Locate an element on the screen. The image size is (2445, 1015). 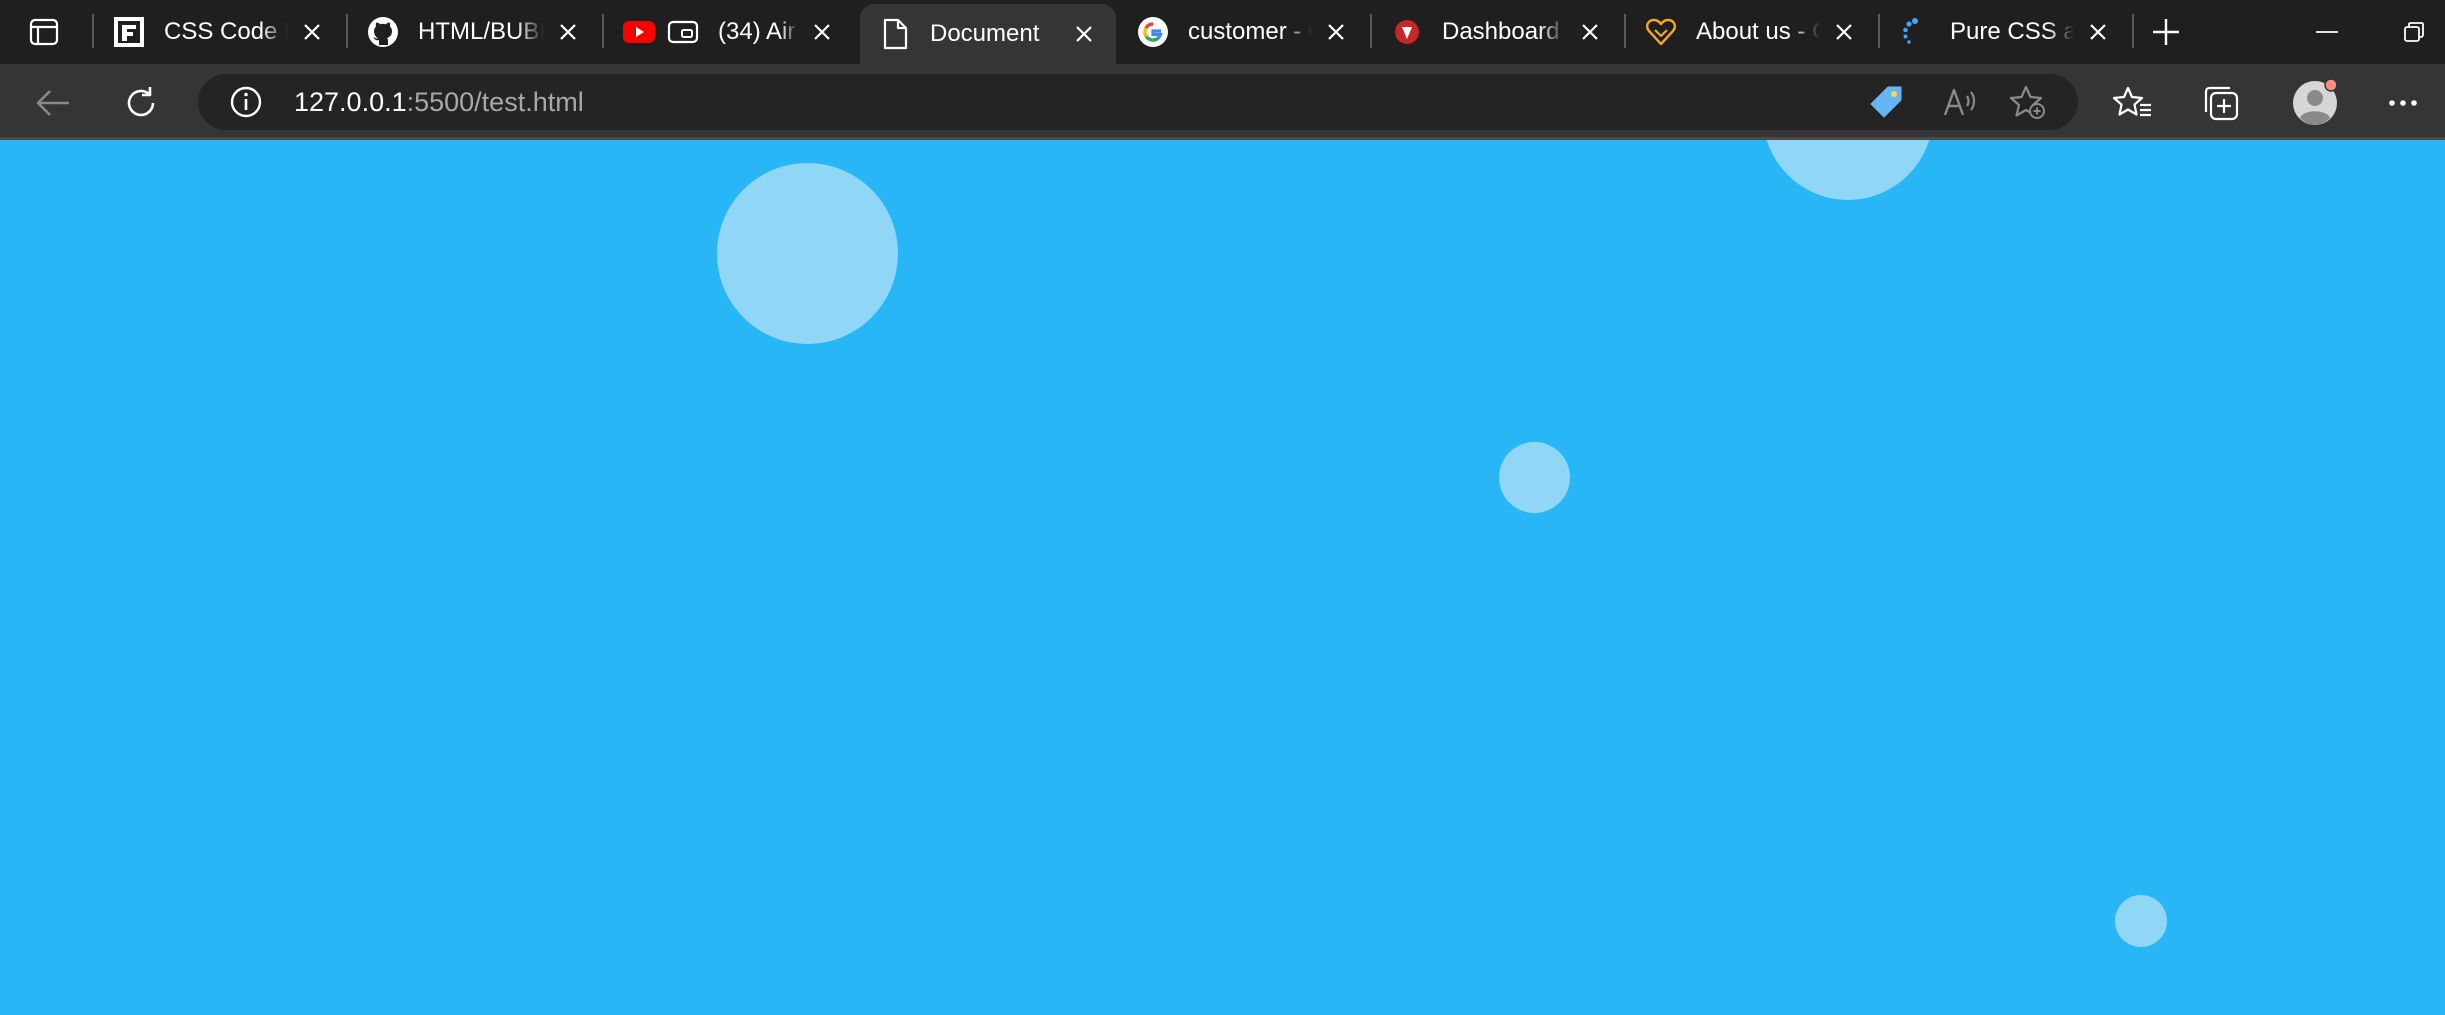
url-text: 127.0.0.1:5500/test.html is located at coordinates (439, 102).